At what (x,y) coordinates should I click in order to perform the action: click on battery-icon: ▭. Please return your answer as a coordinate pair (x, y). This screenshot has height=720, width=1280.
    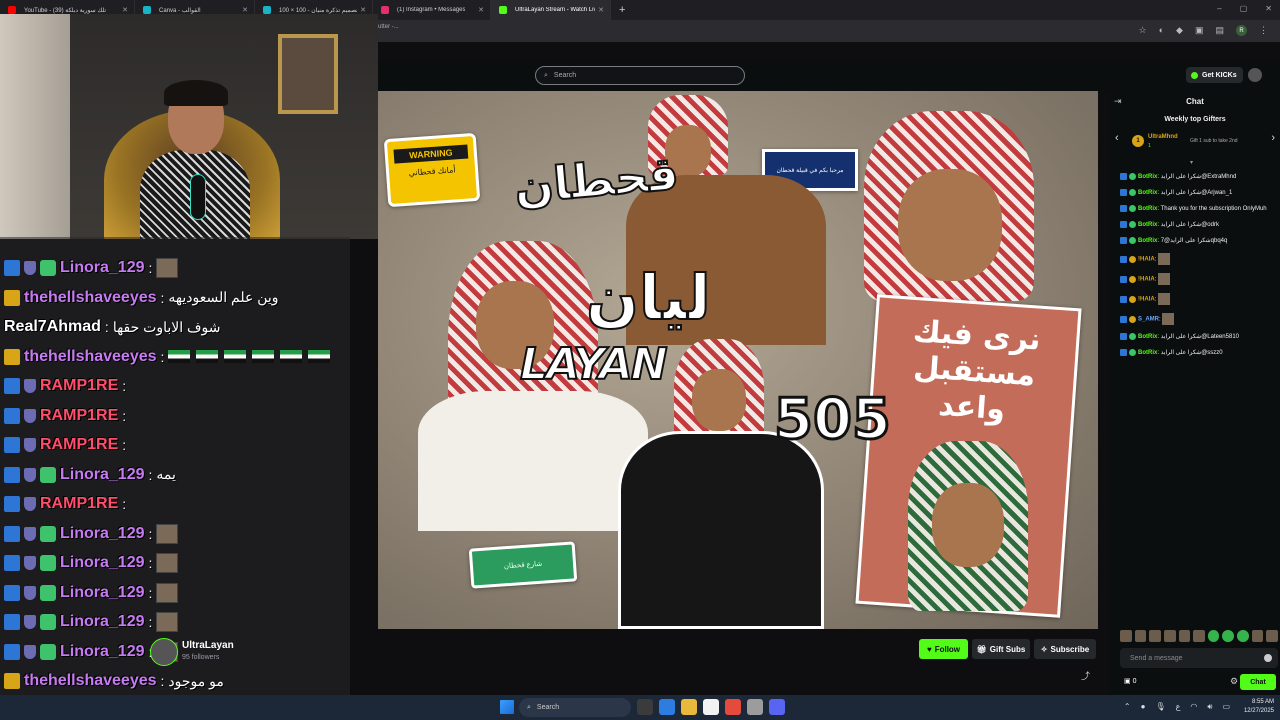
    Looking at the image, I should click on (1226, 707).